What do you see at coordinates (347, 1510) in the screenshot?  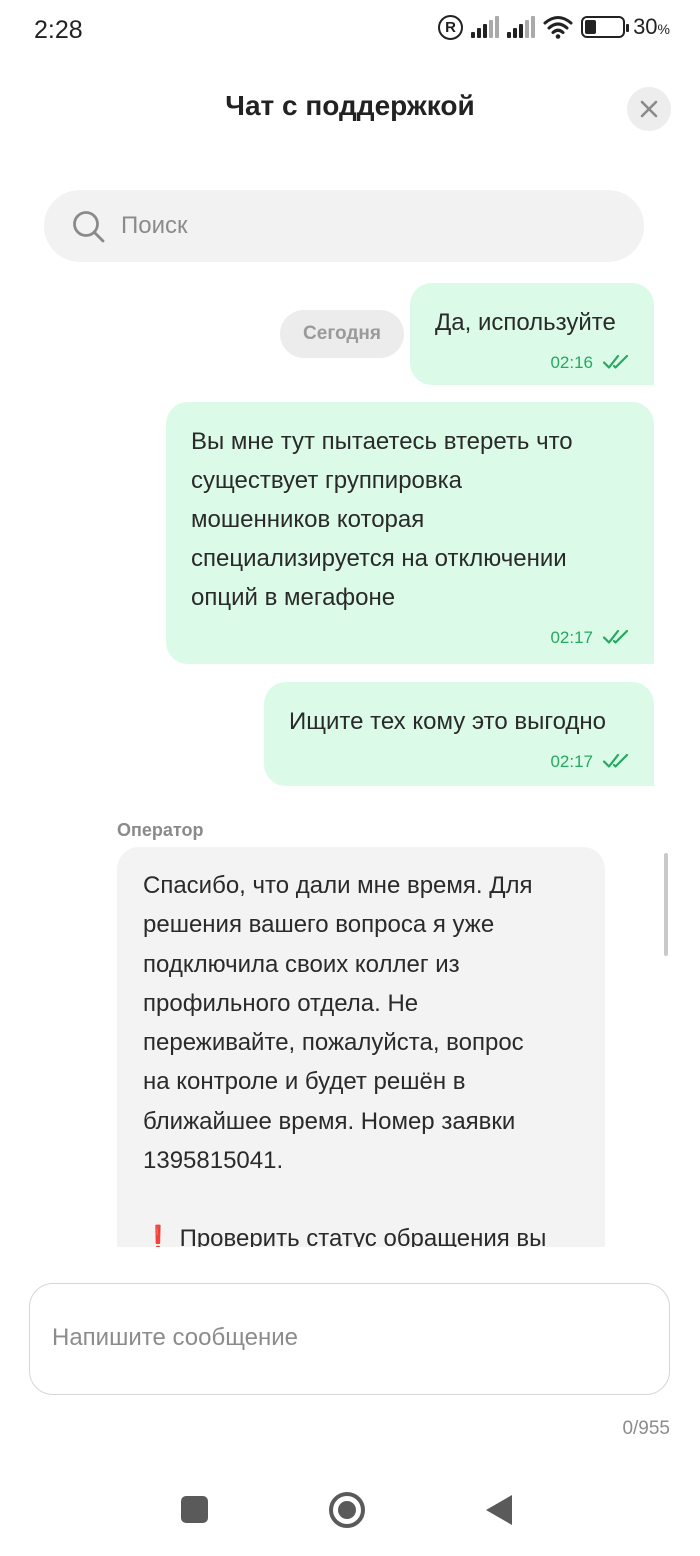 I see `home-button` at bounding box center [347, 1510].